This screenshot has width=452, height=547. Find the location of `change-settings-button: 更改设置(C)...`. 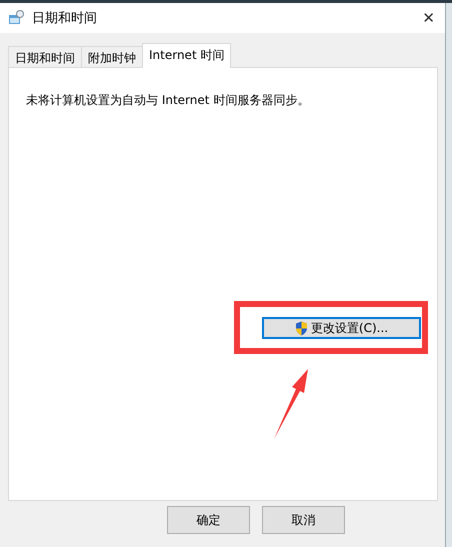

change-settings-button: 更改设置(C)... is located at coordinates (341, 328).